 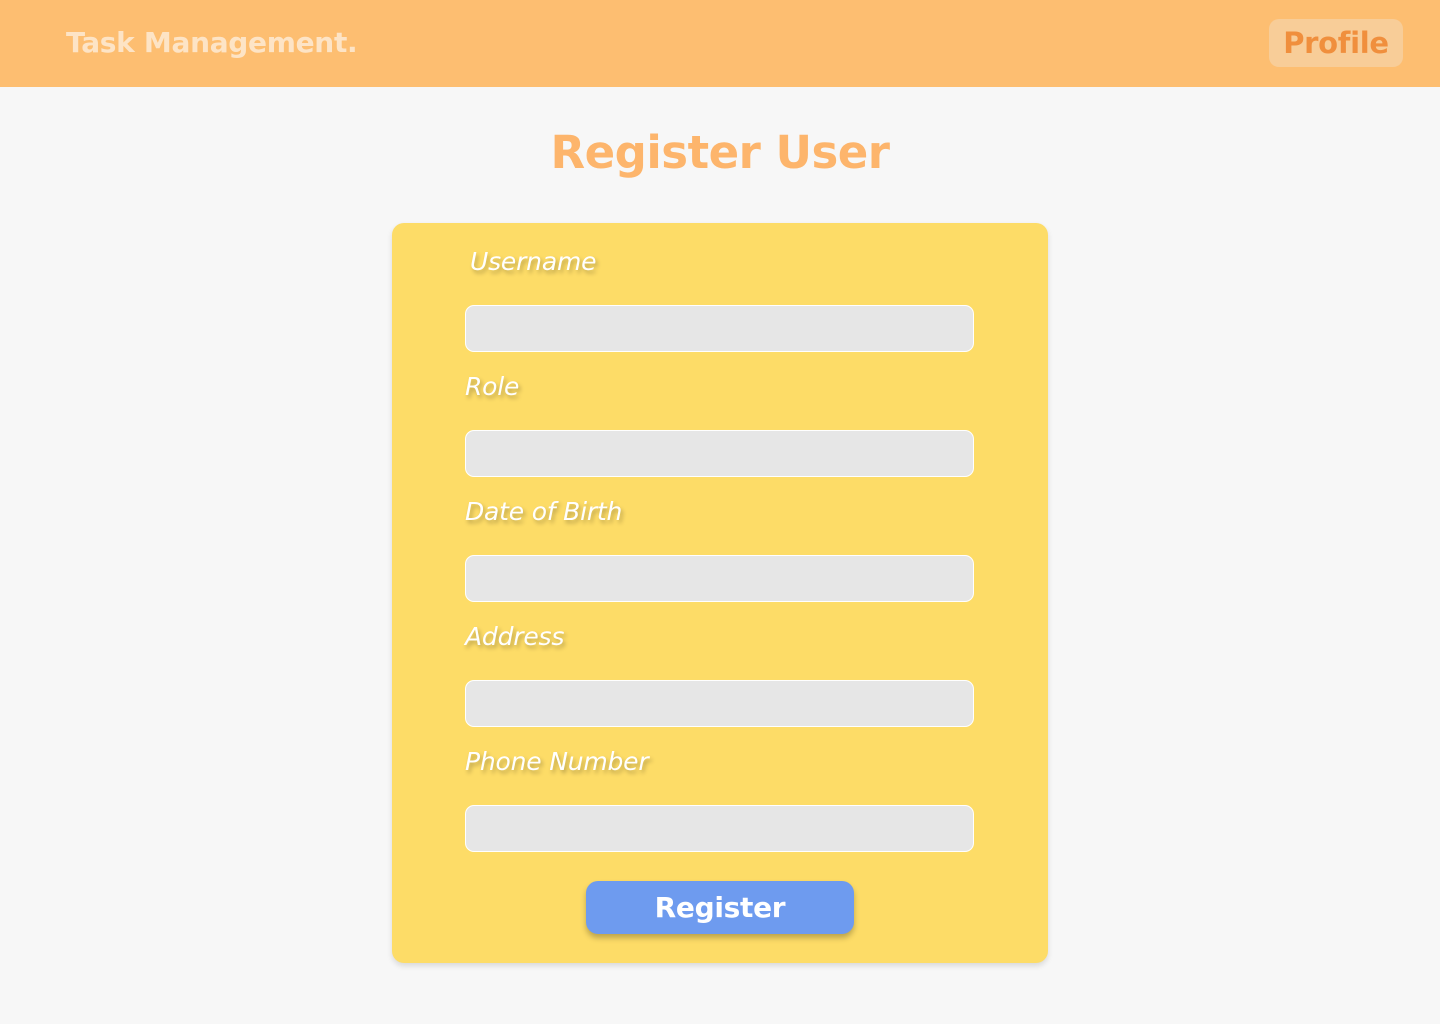 I want to click on top-navbar: Task Management. Profile, so click(x=720, y=43).